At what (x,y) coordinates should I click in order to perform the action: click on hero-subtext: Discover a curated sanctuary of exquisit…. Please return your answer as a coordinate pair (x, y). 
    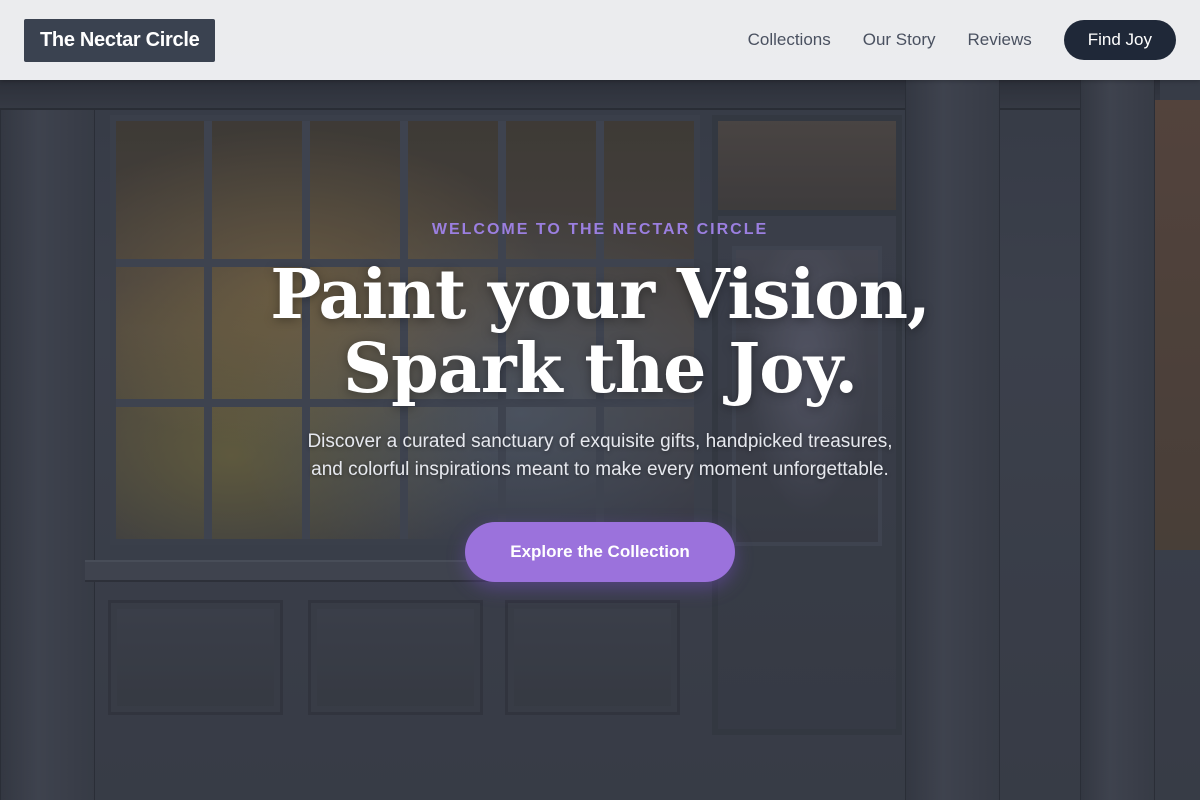
    Looking at the image, I should click on (600, 456).